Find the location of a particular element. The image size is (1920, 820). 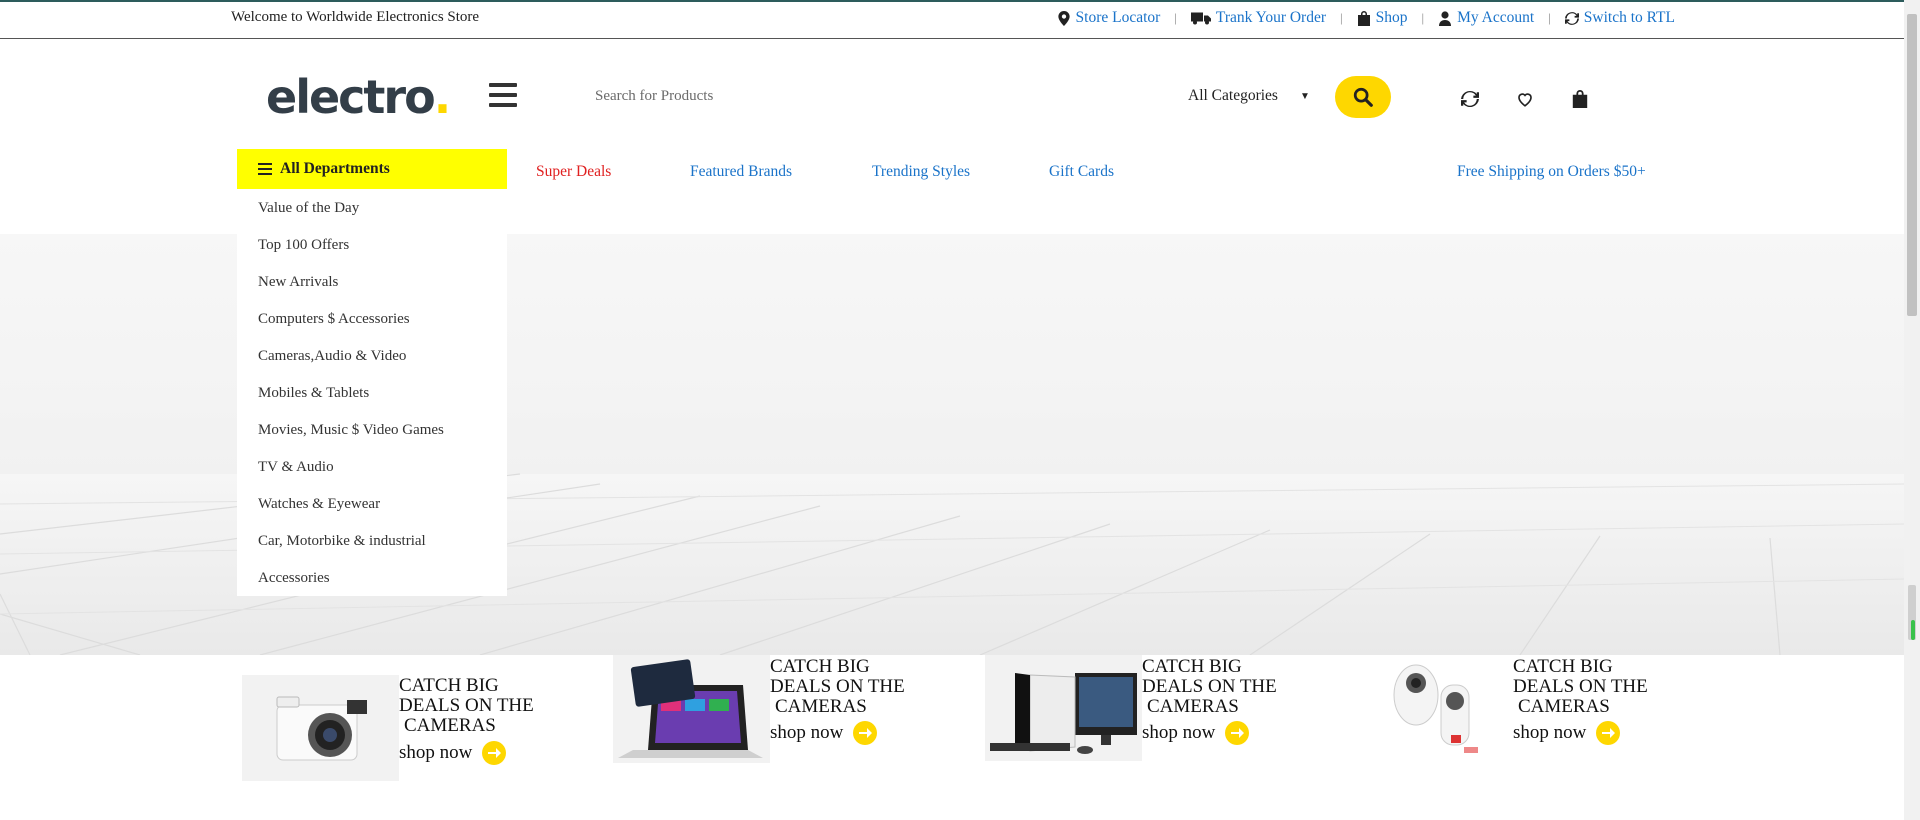

camera-image is located at coordinates (320, 728).